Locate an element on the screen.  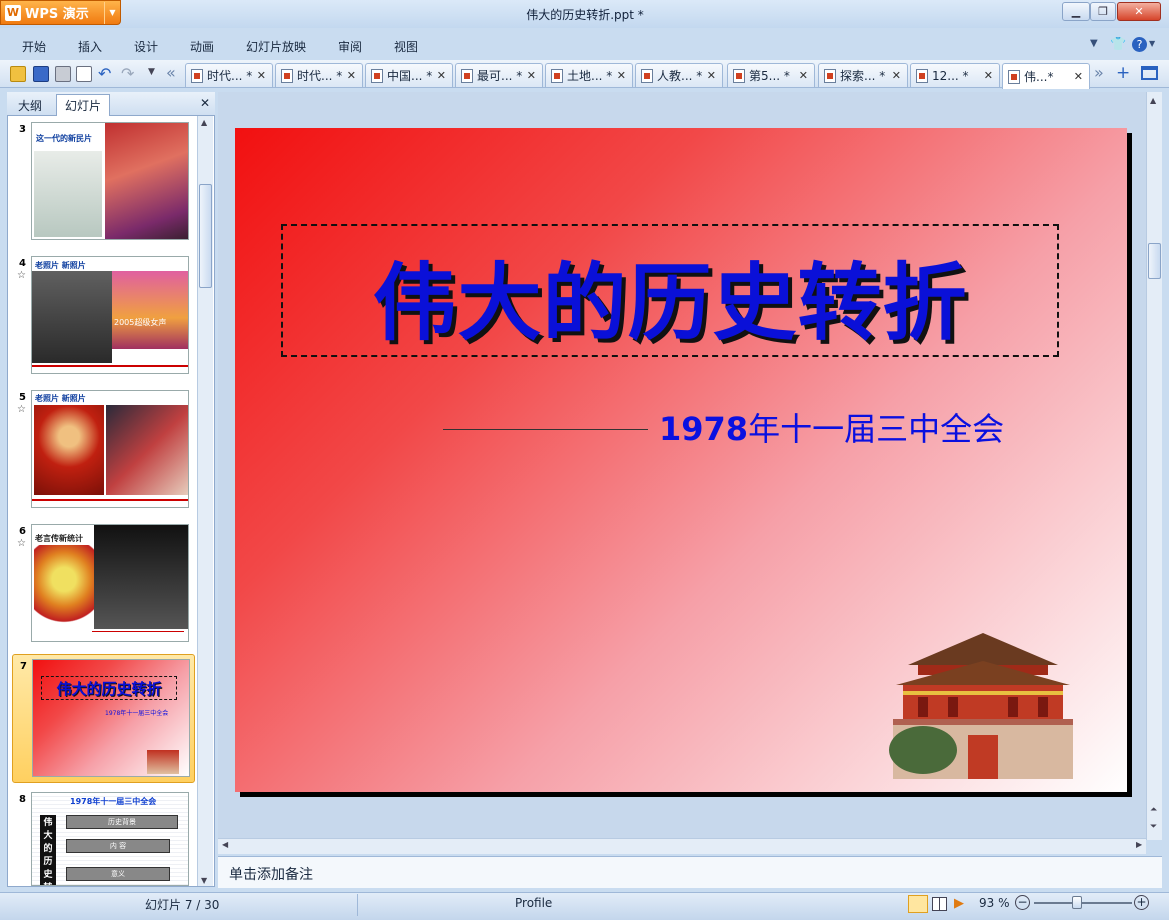
slideshow-play-icon: ▶ is located at coordinates (959, 903).